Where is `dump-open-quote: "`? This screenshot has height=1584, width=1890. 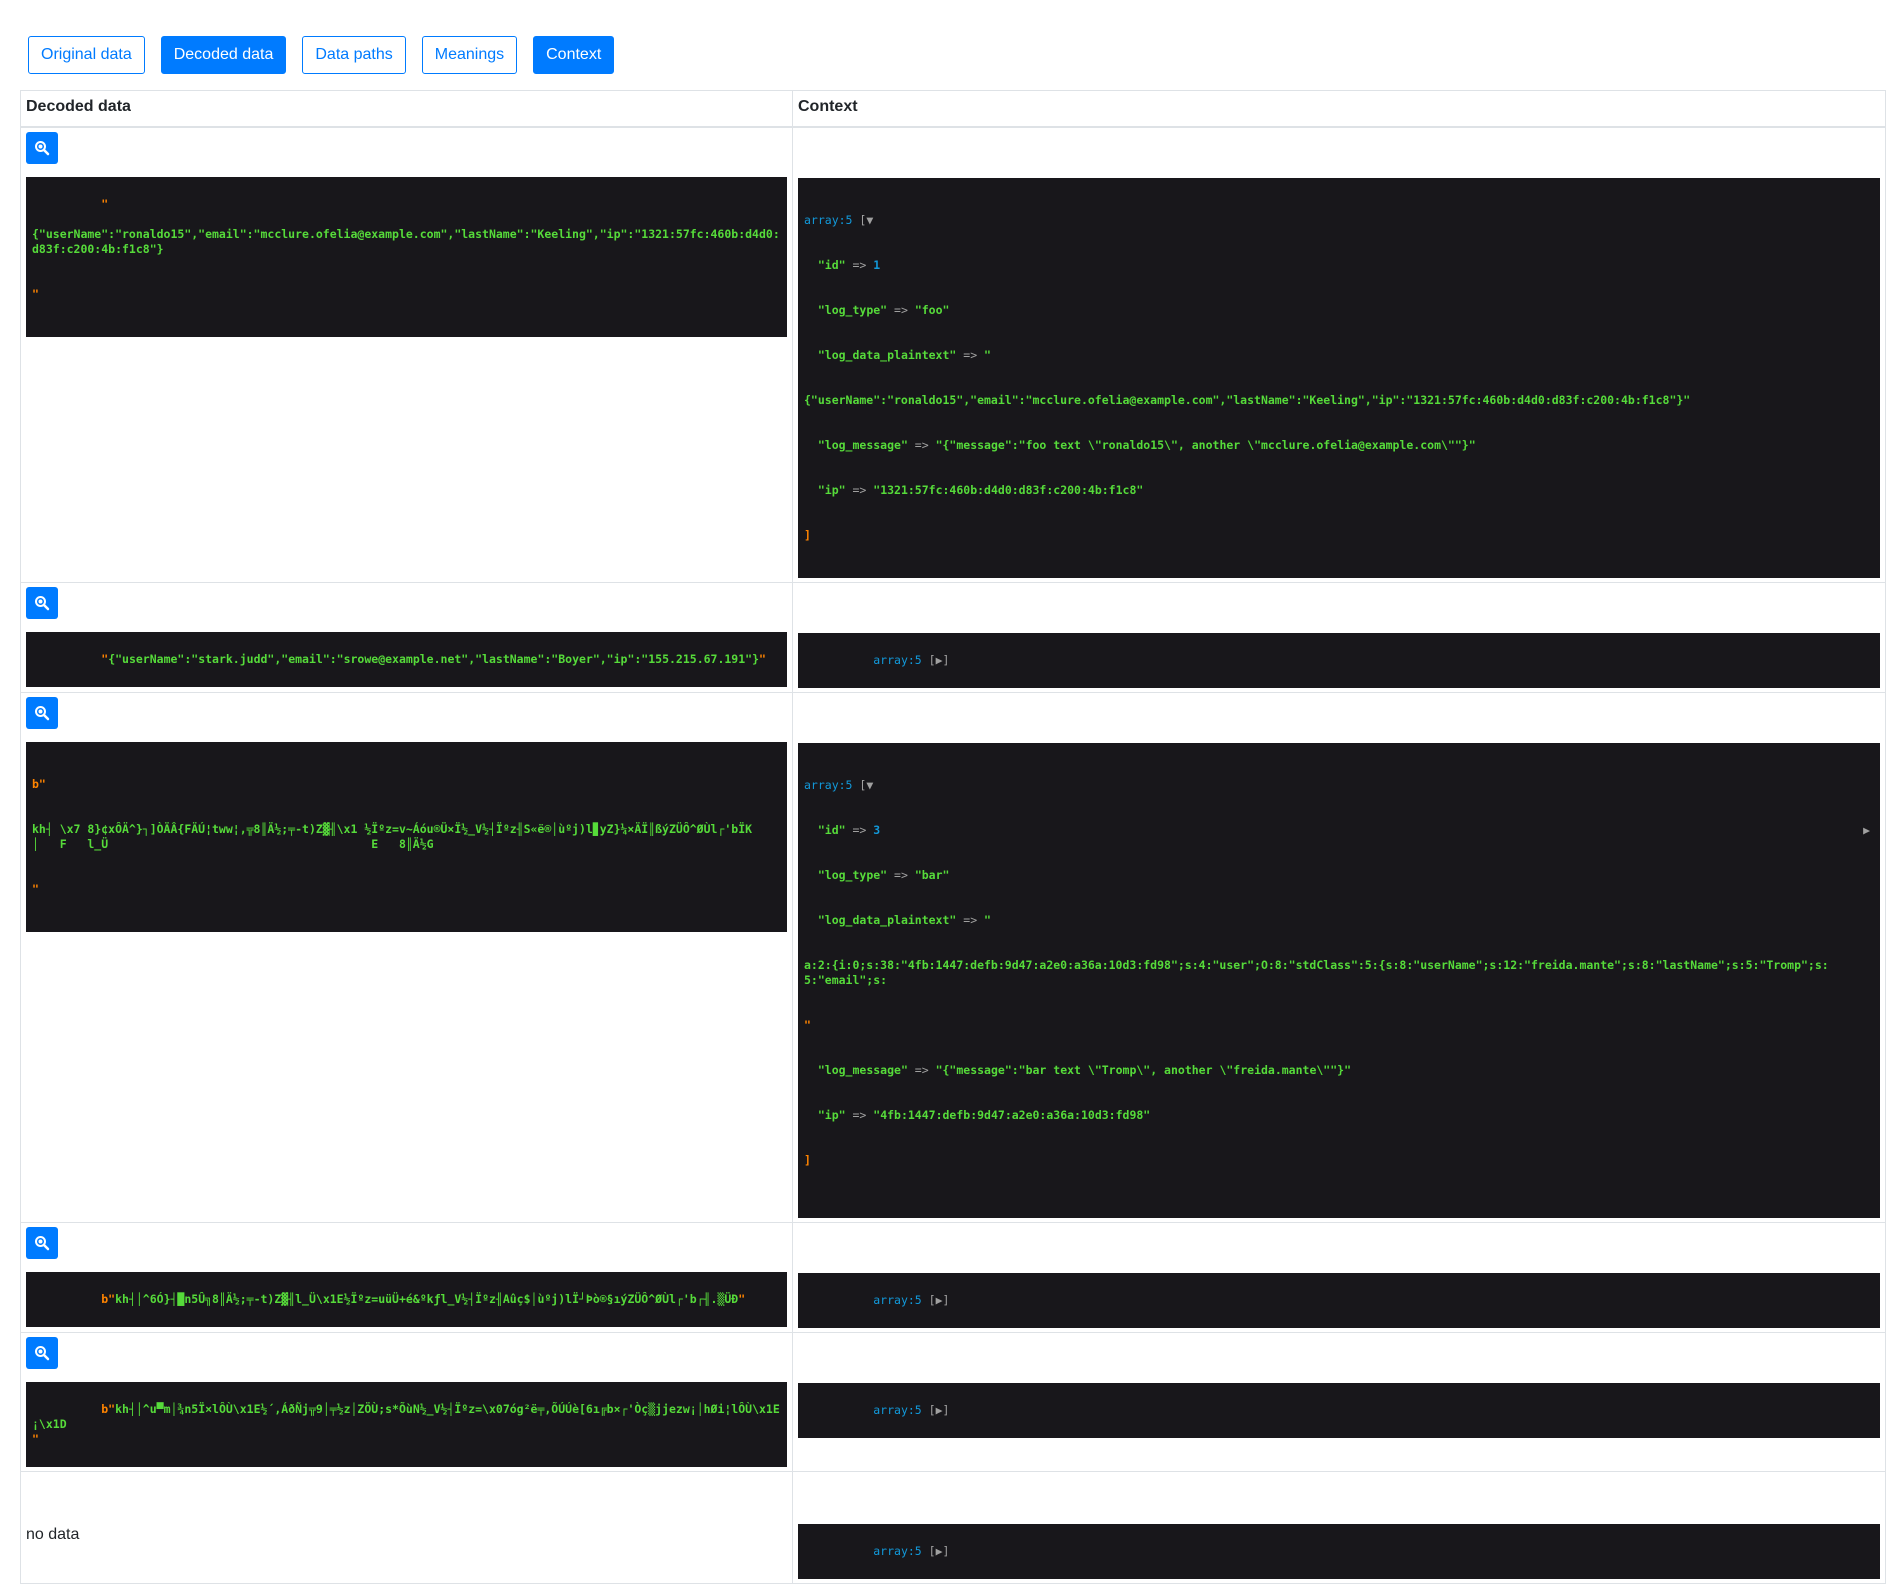 dump-open-quote: " is located at coordinates (105, 203).